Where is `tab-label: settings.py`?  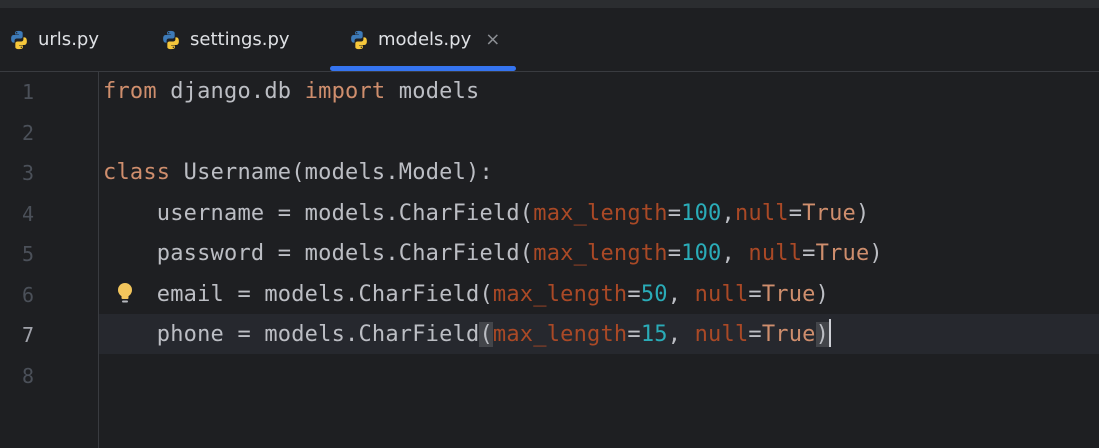
tab-label: settings.py is located at coordinates (240, 39).